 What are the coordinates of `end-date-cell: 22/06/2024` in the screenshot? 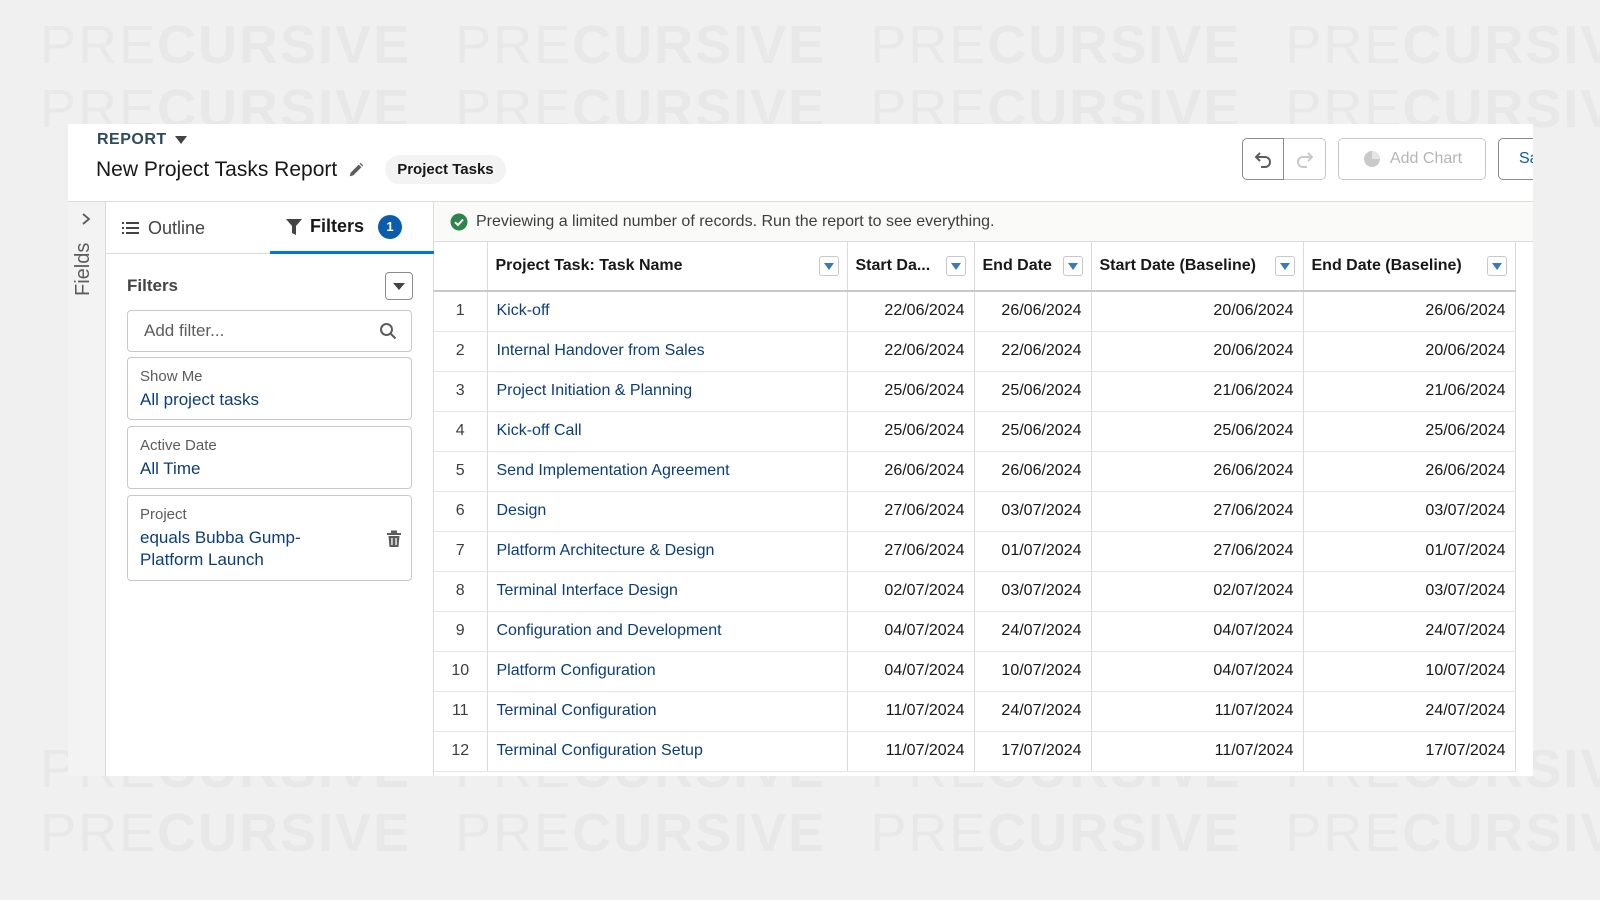 It's located at (1033, 351).